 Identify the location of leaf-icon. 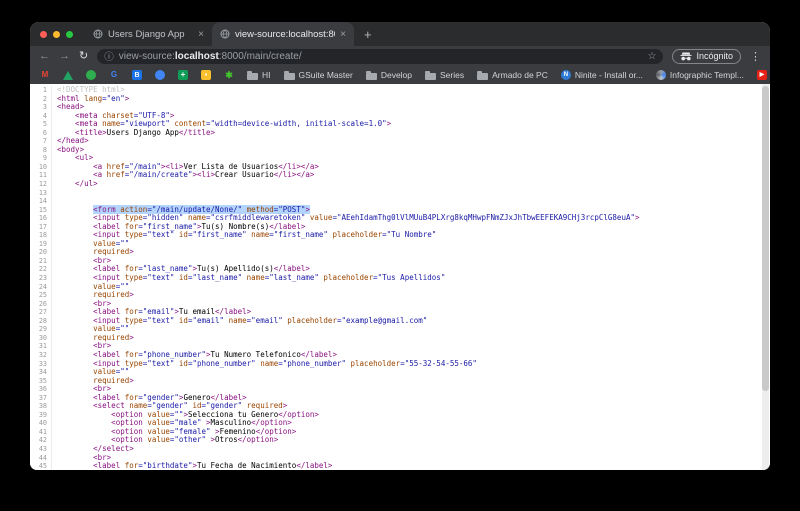
(91, 75).